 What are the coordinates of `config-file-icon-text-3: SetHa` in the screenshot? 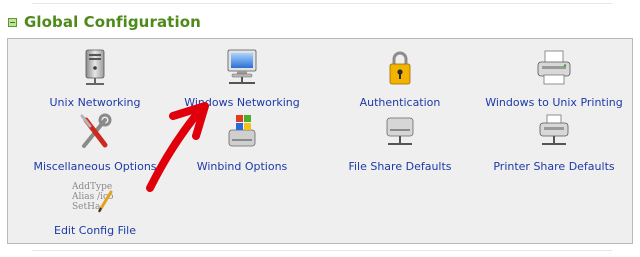 It's located at (86, 207).